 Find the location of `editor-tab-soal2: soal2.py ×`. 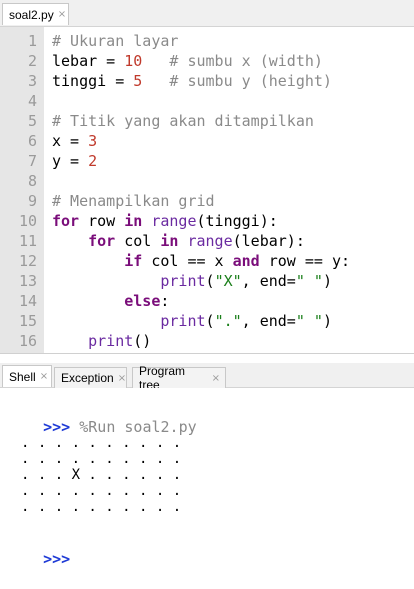

editor-tab-soal2: soal2.py × is located at coordinates (35, 14).